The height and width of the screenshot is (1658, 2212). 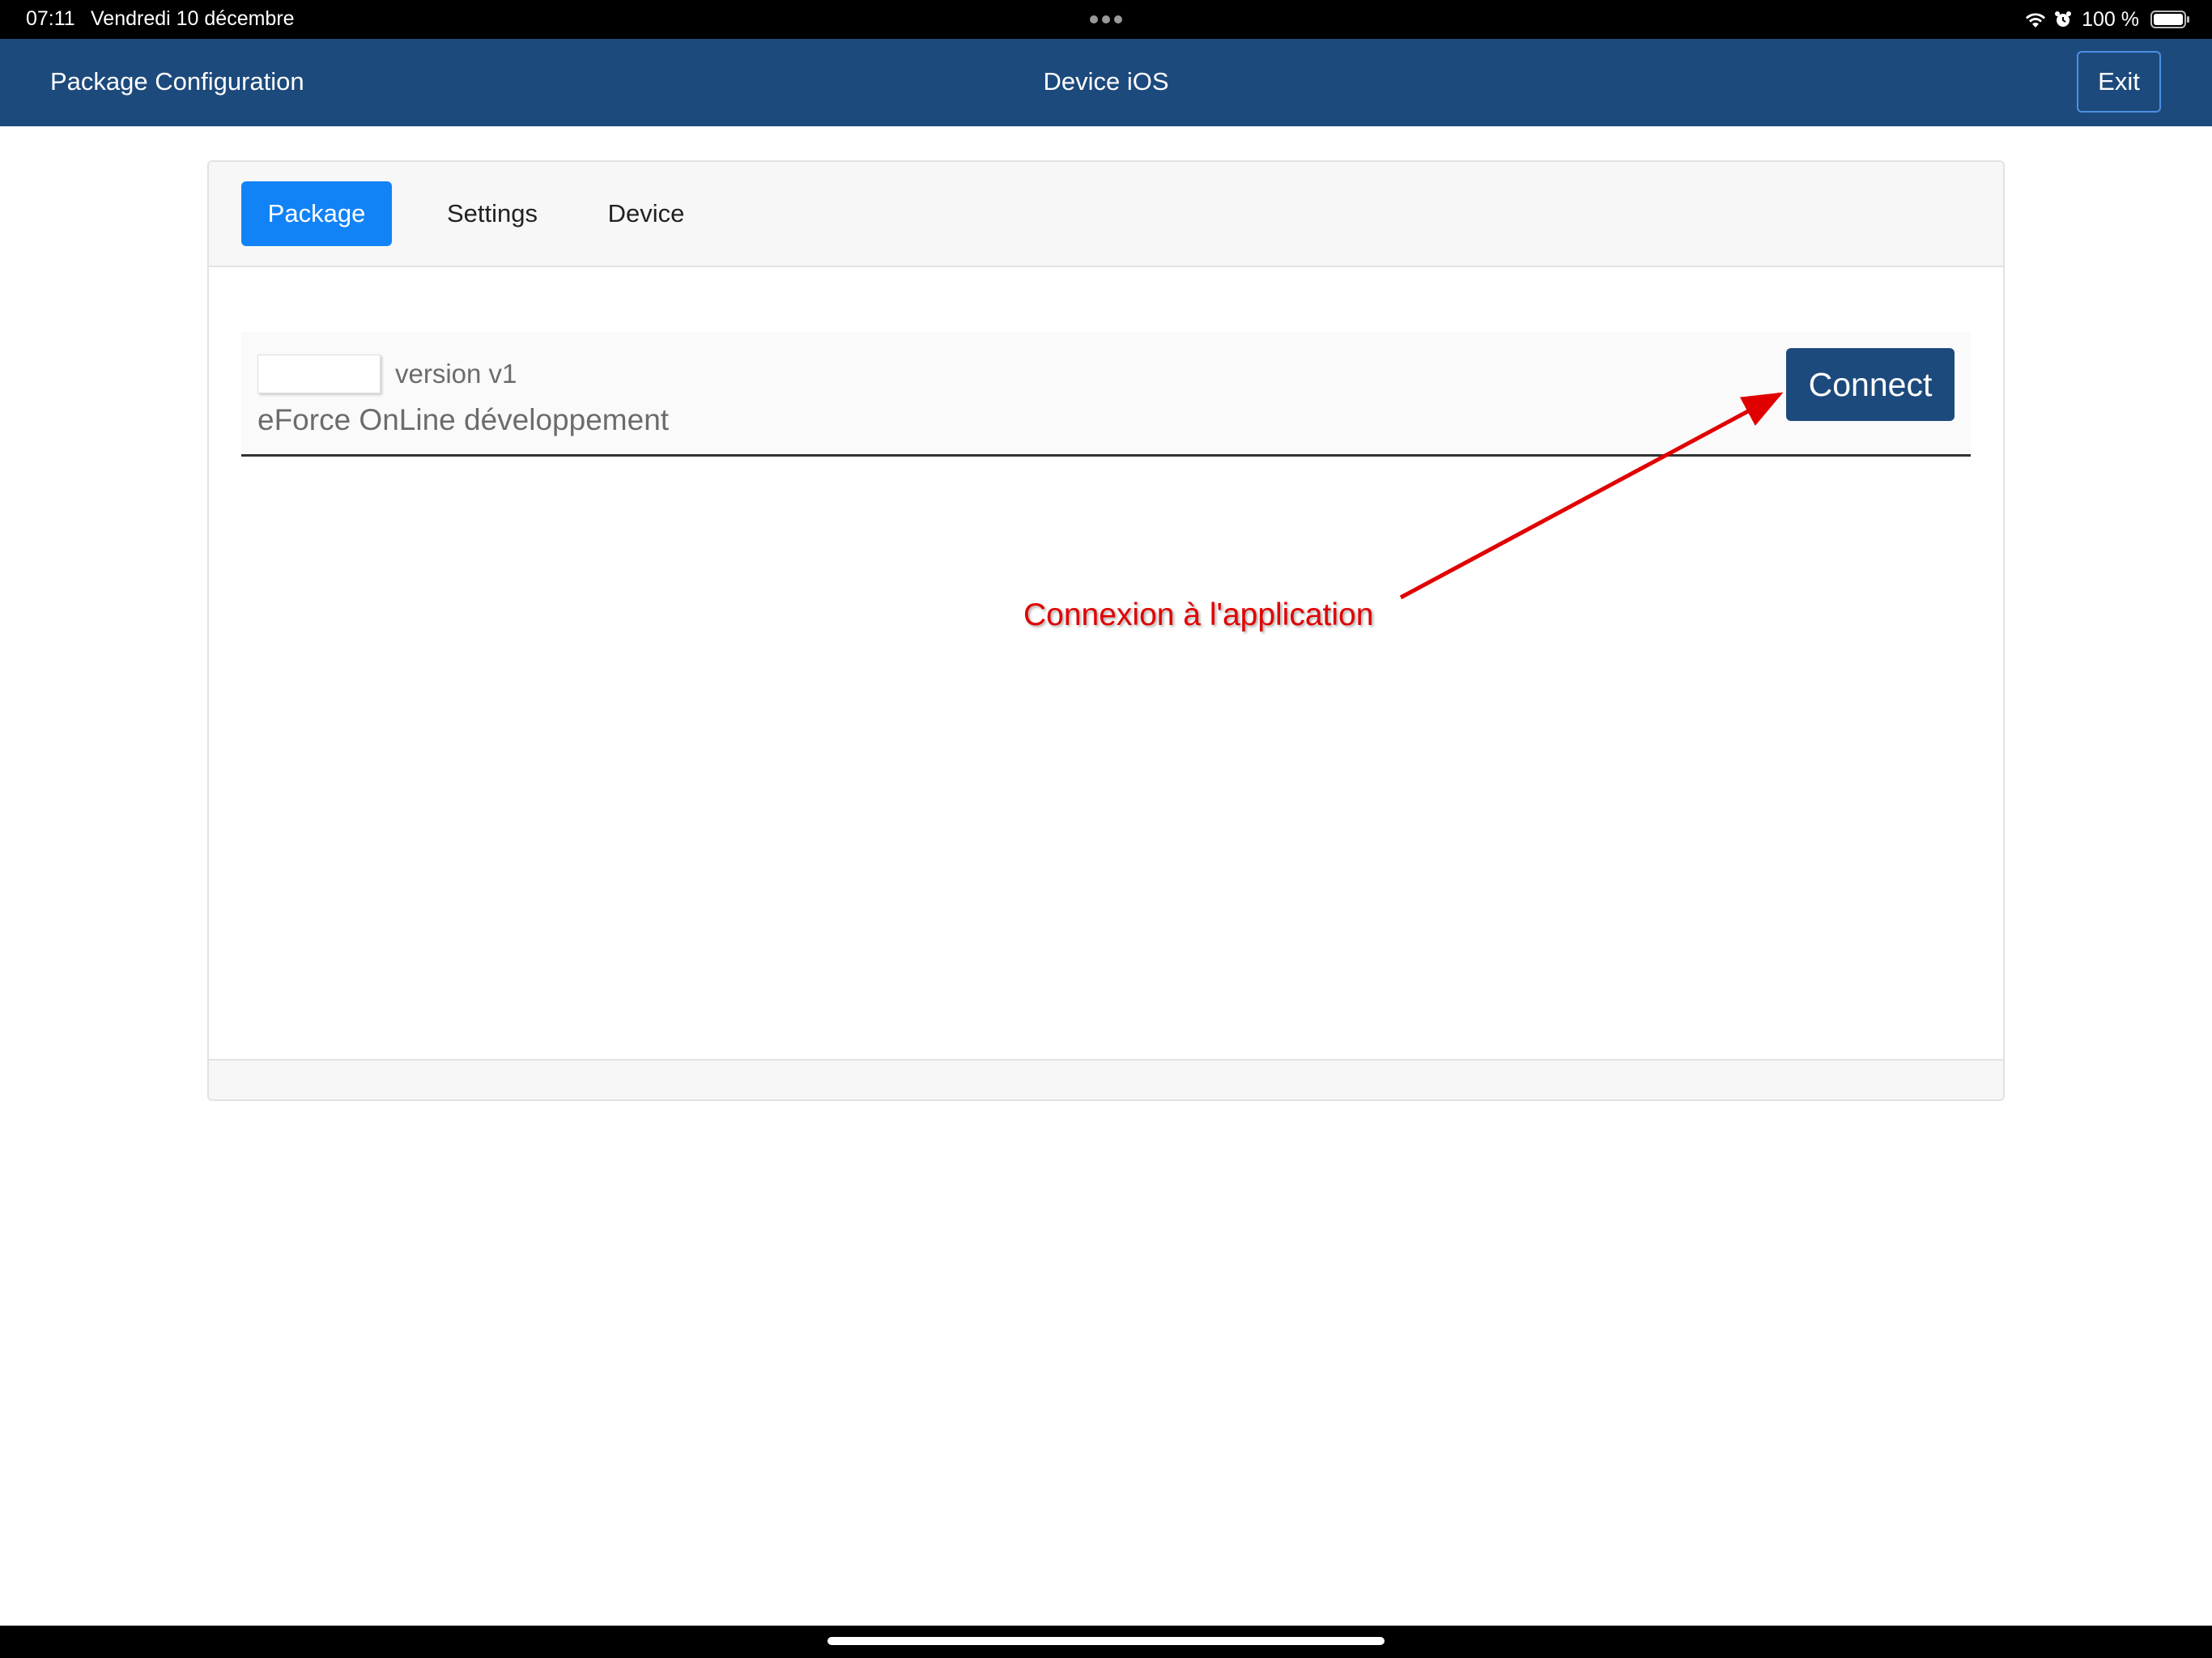 I want to click on tab-settings: Settings, so click(x=492, y=213).